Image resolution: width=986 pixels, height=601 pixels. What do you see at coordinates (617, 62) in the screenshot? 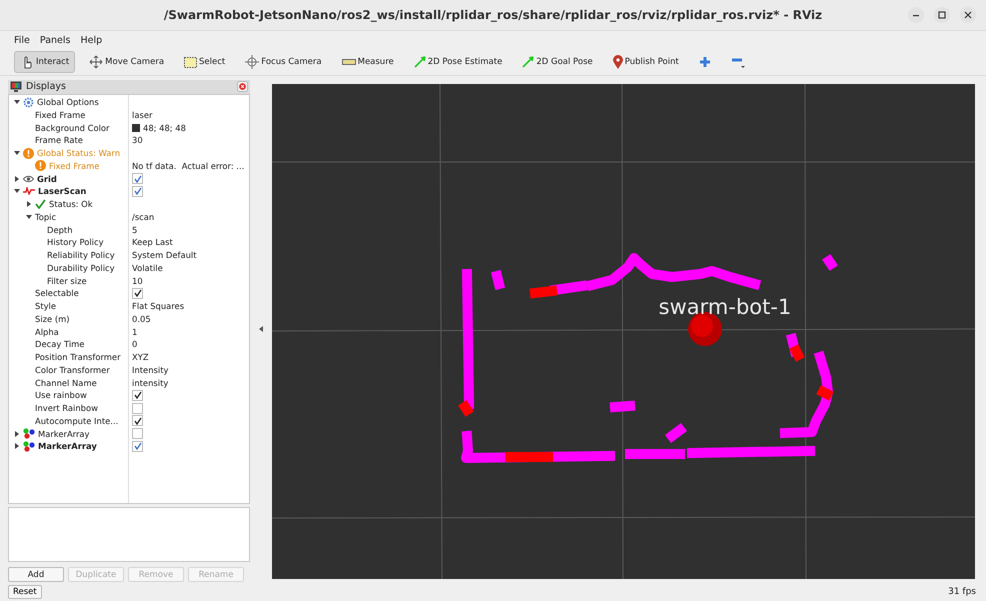
I see `map-pin-icon` at bounding box center [617, 62].